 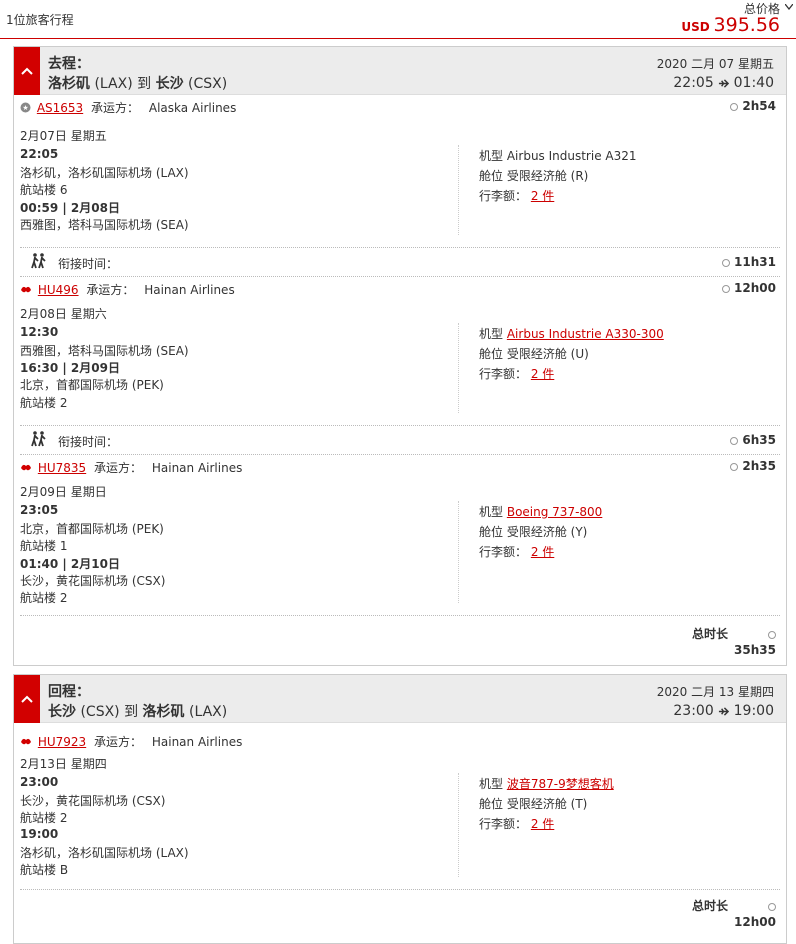 I want to click on dep-time: 12:30, so click(x=39, y=332).